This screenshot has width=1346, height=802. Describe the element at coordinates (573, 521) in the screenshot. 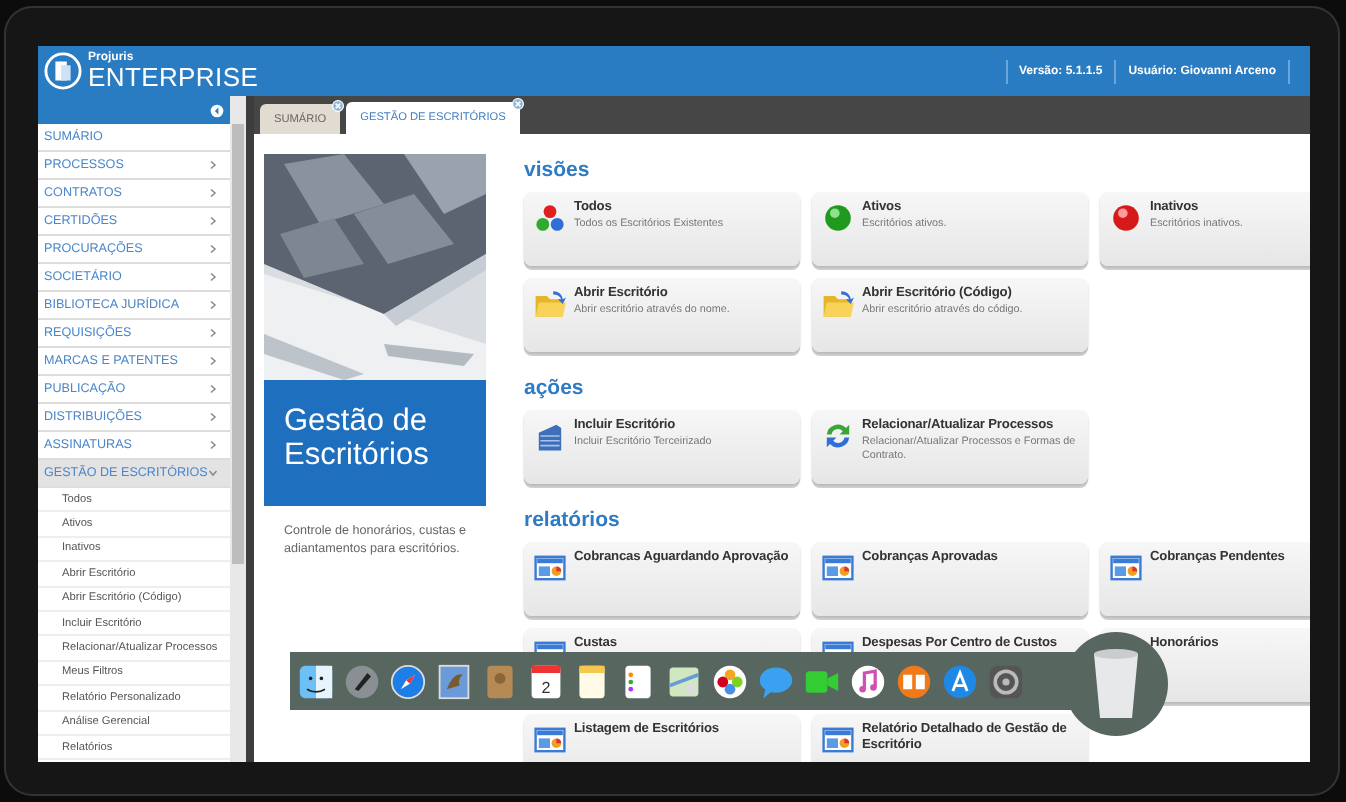

I see `section-heading: relatórios` at that location.